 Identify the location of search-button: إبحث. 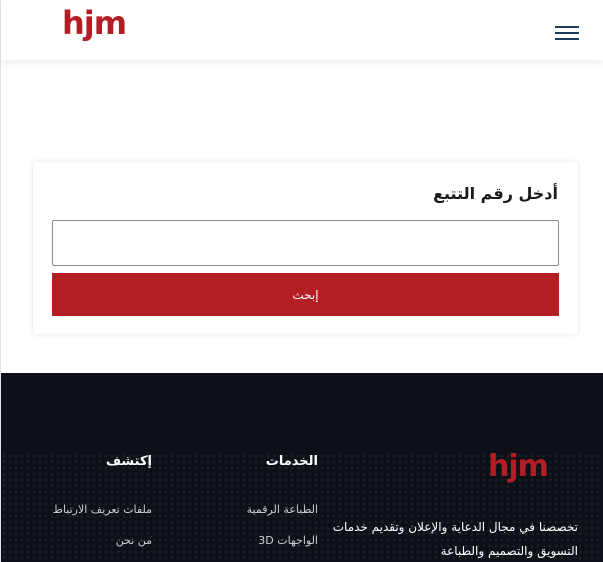
(305, 294).